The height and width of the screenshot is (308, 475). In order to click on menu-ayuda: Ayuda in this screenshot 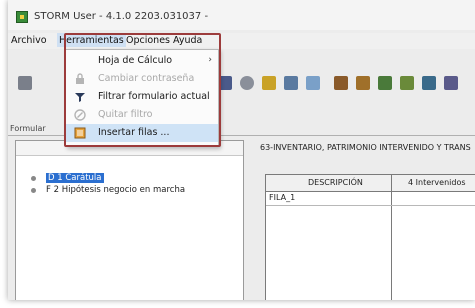, I will do `click(187, 40)`.